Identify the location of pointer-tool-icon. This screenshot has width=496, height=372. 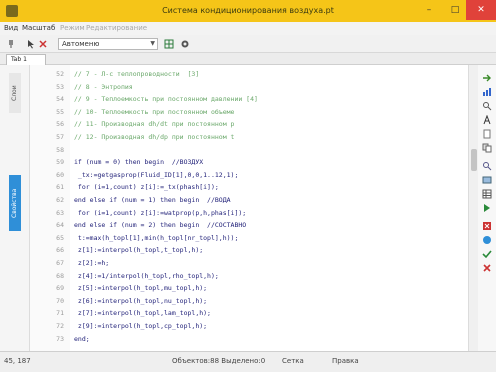
(31, 44).